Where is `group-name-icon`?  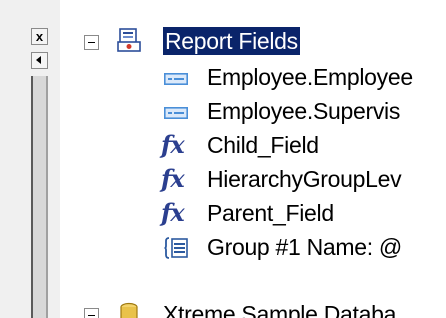
group-name-icon is located at coordinates (176, 250).